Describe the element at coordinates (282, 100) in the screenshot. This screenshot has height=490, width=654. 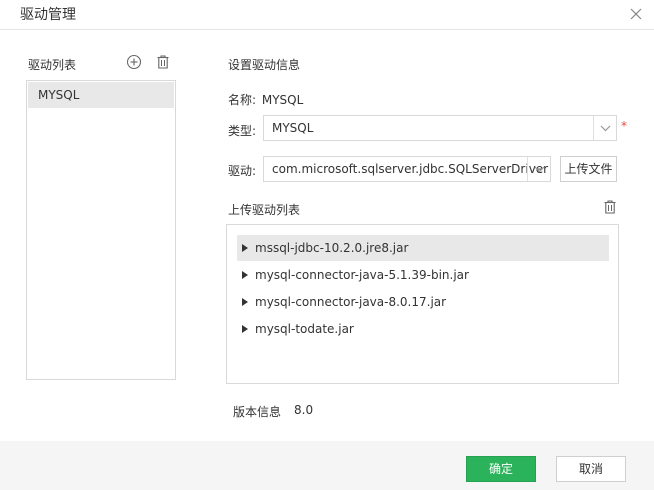
I see `name-value: MYSQL` at that location.